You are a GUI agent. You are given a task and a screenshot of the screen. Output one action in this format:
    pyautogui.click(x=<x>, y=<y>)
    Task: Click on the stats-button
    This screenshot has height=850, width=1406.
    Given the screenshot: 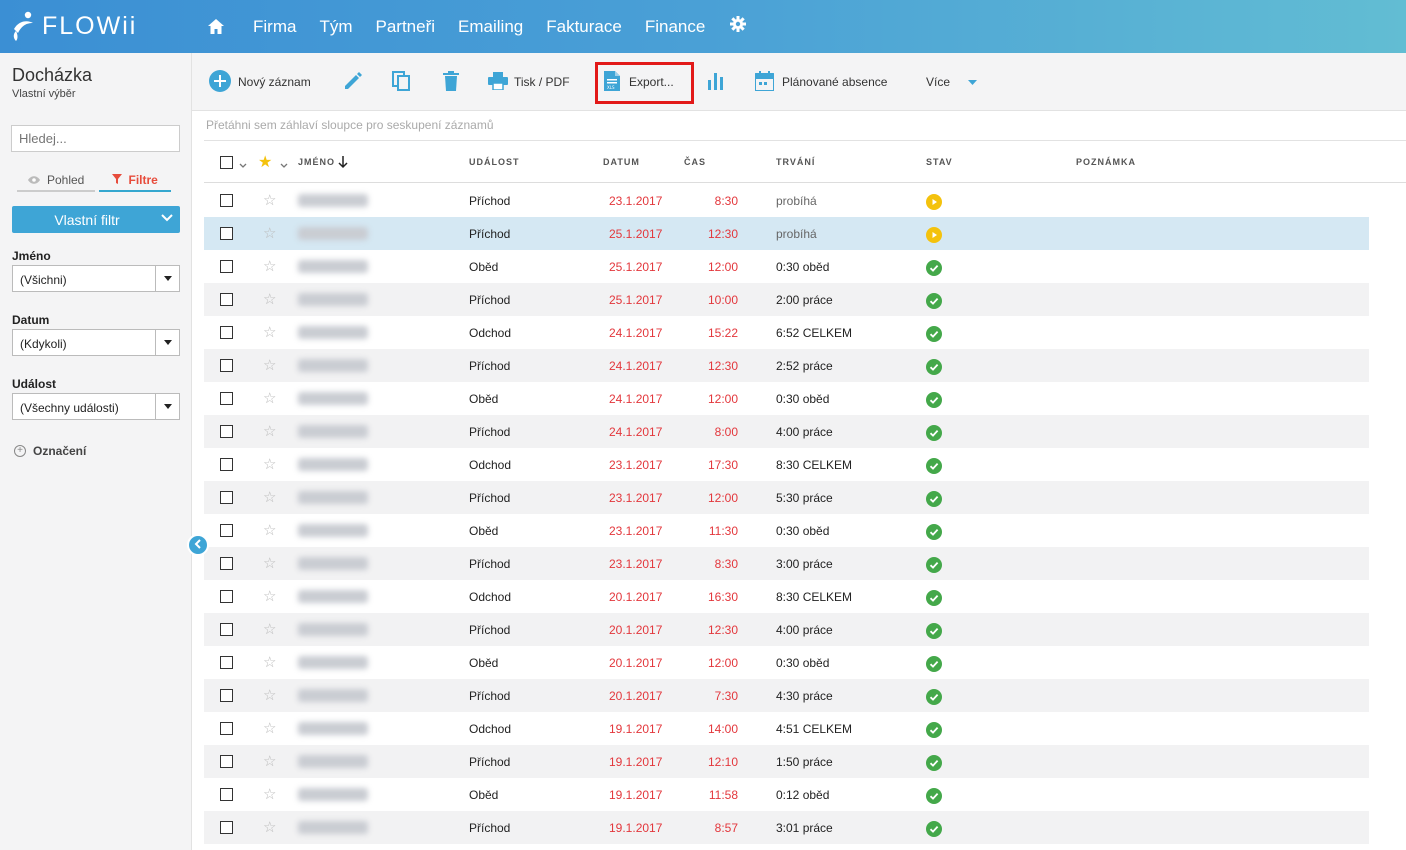 What is the action you would take?
    pyautogui.click(x=716, y=82)
    